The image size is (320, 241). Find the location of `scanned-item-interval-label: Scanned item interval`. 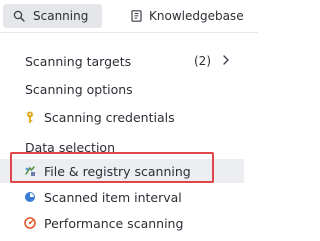

scanned-item-interval-label: Scanned item interval is located at coordinates (113, 197).